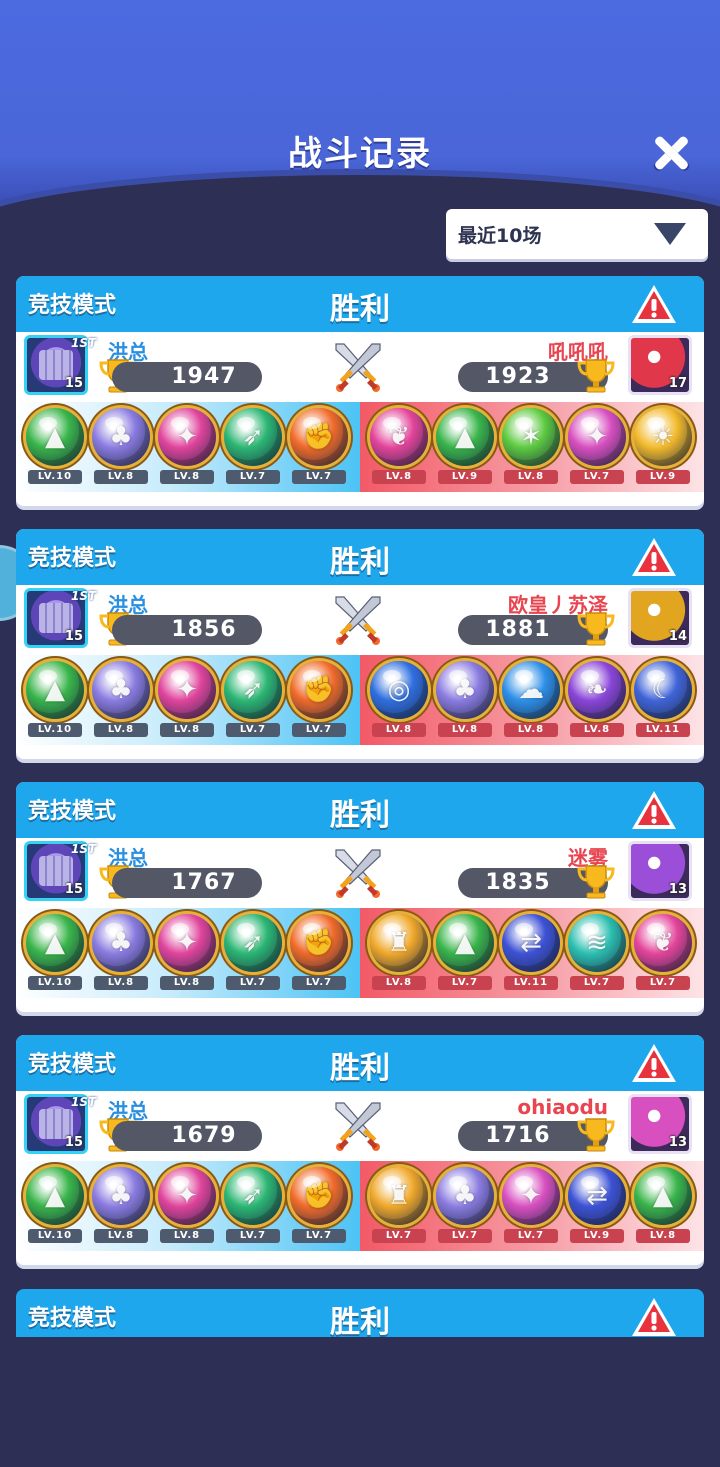  Describe the element at coordinates (671, 153) in the screenshot. I see `close-button` at that location.